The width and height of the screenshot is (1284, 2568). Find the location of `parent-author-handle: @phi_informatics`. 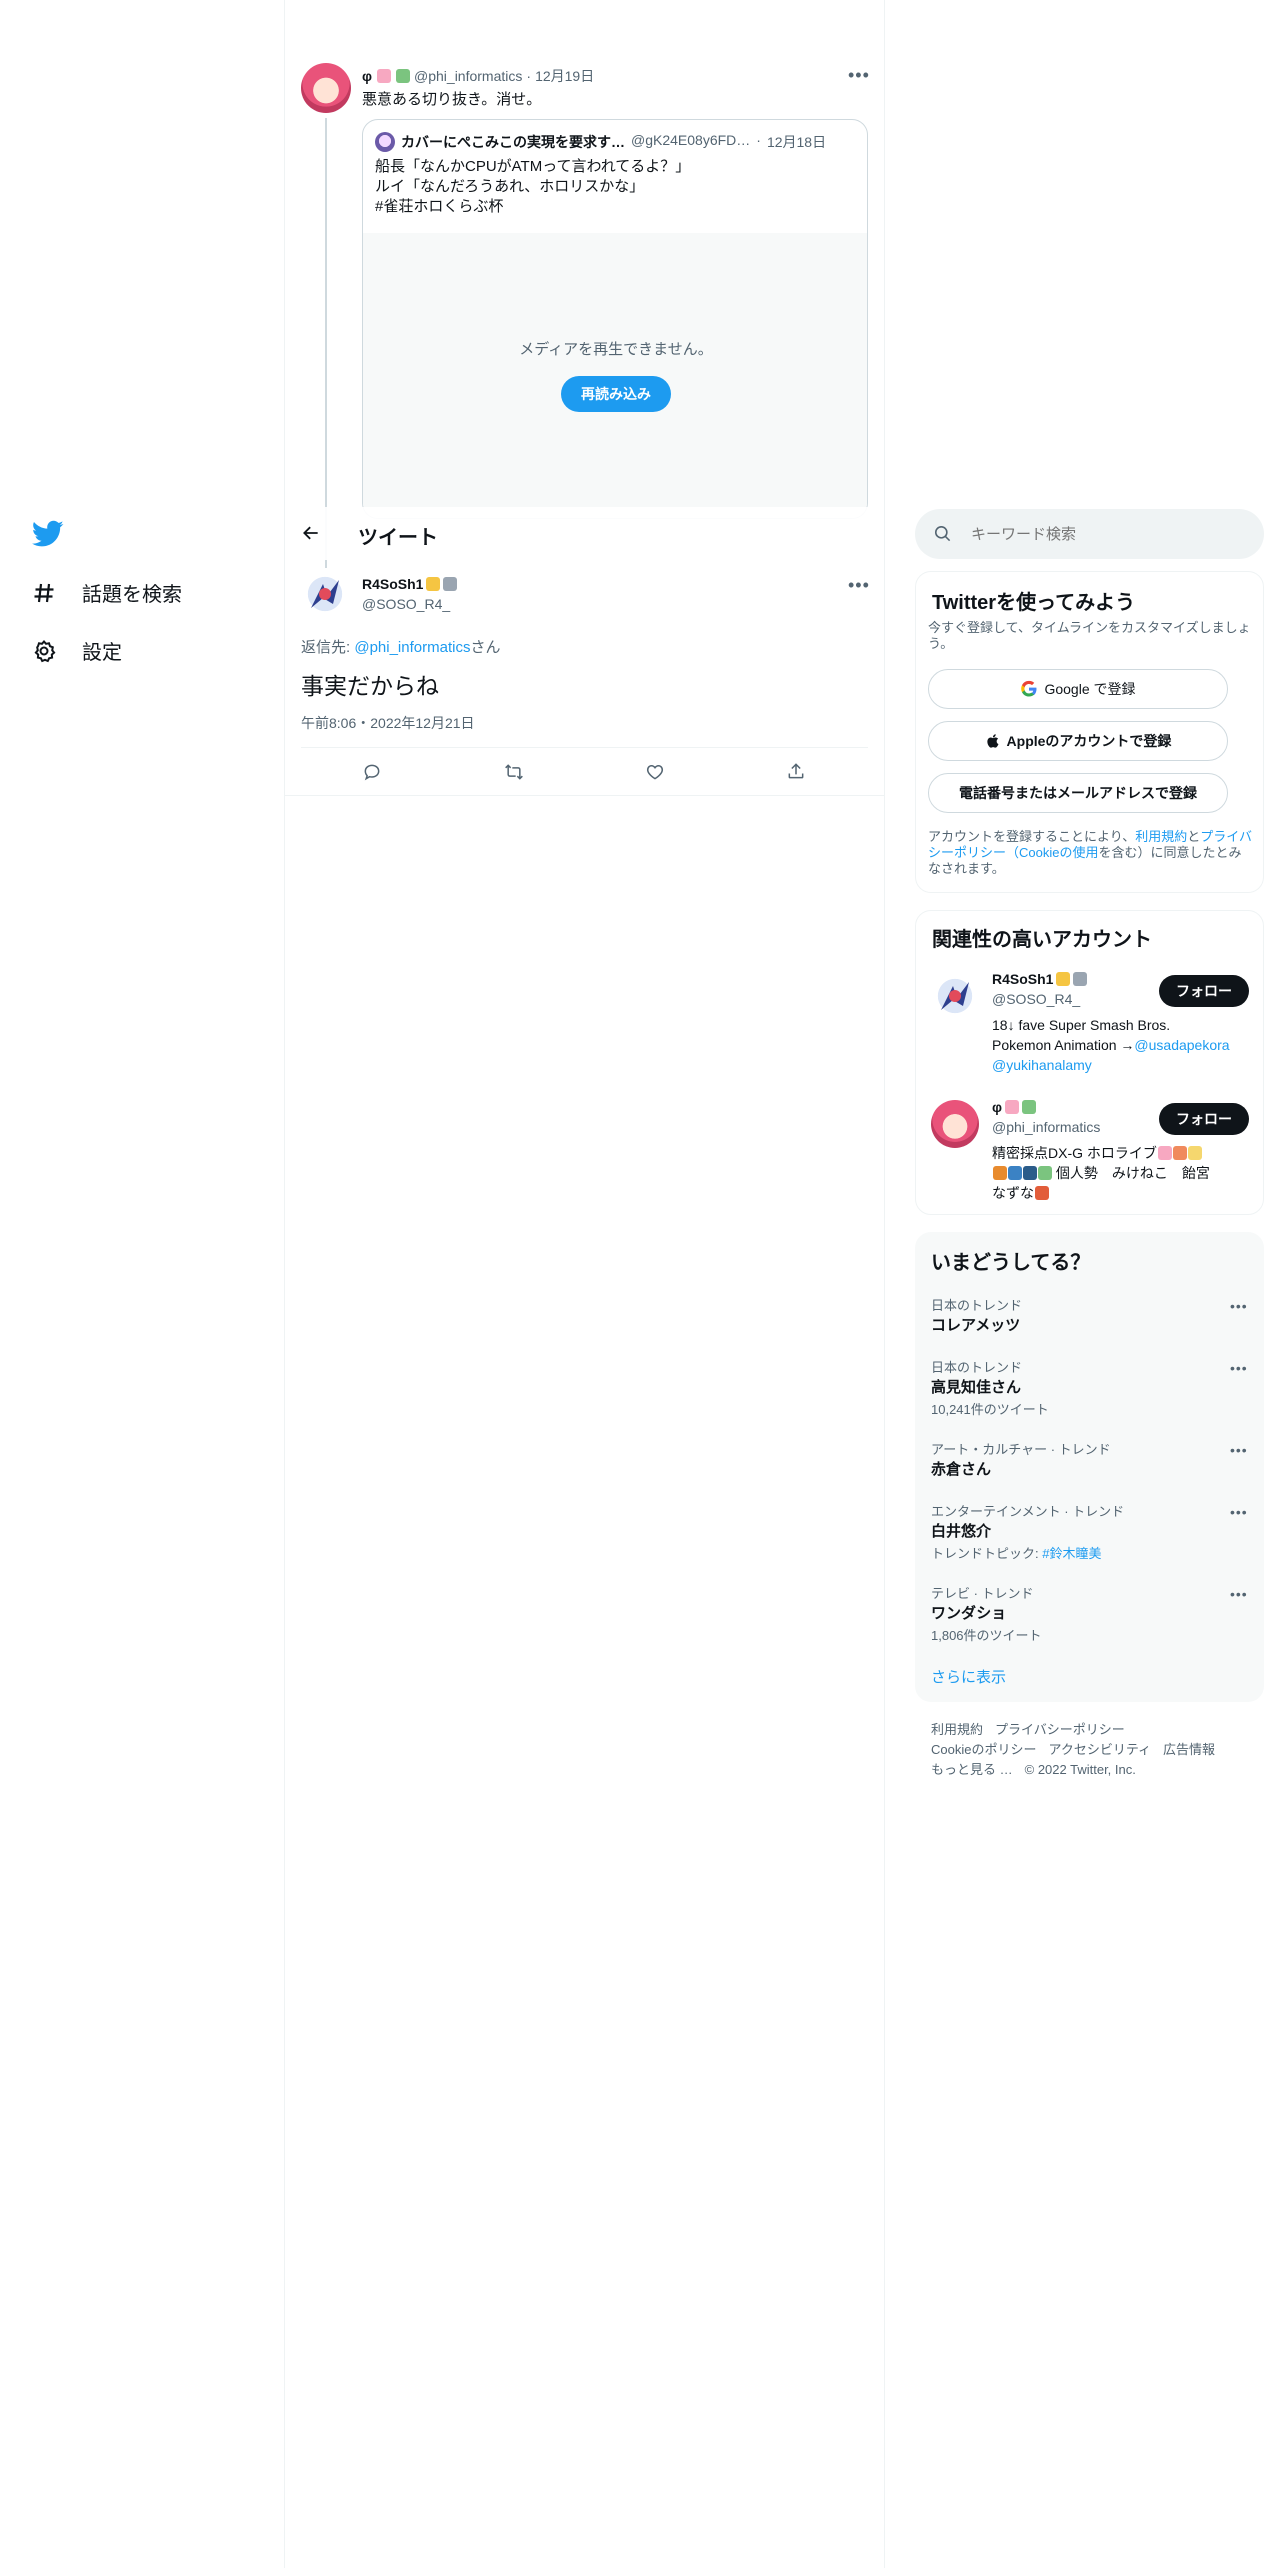

parent-author-handle: @phi_informatics is located at coordinates (468, 76).